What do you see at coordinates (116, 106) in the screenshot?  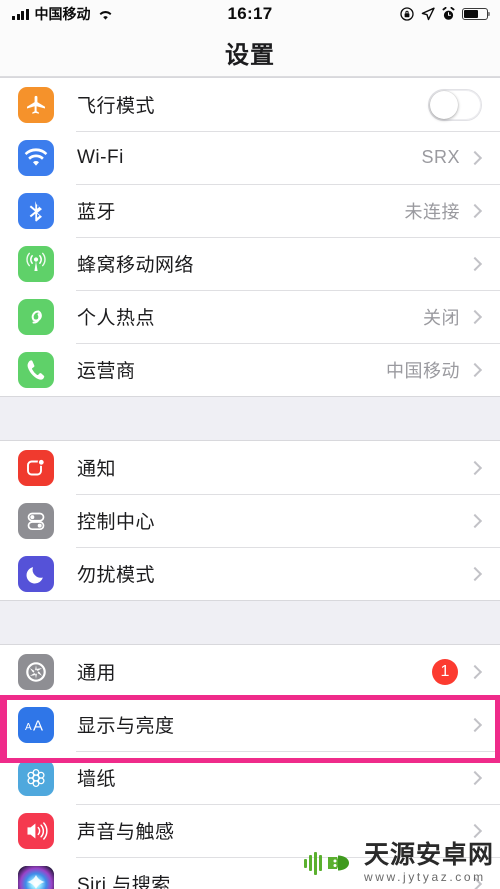 I see `settings-row-label: 飞行模式` at bounding box center [116, 106].